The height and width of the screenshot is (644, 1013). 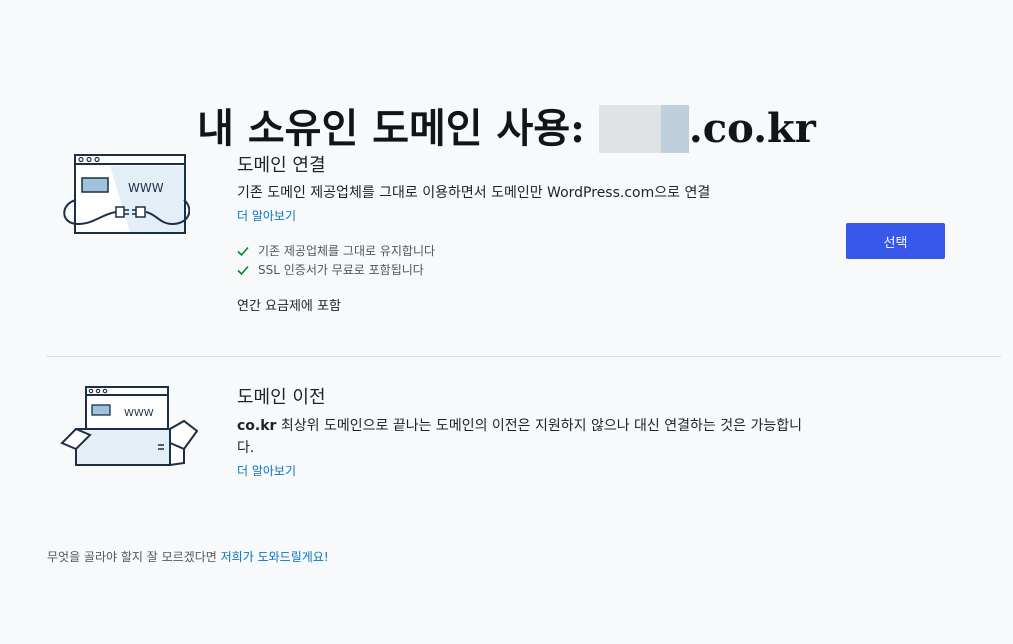 I want to click on transfer-title: 도메인 이전, so click(x=281, y=397).